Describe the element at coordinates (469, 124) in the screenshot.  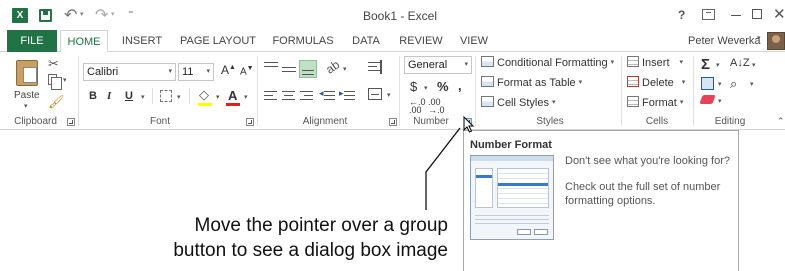
I see `mouse-pointer-icon` at that location.